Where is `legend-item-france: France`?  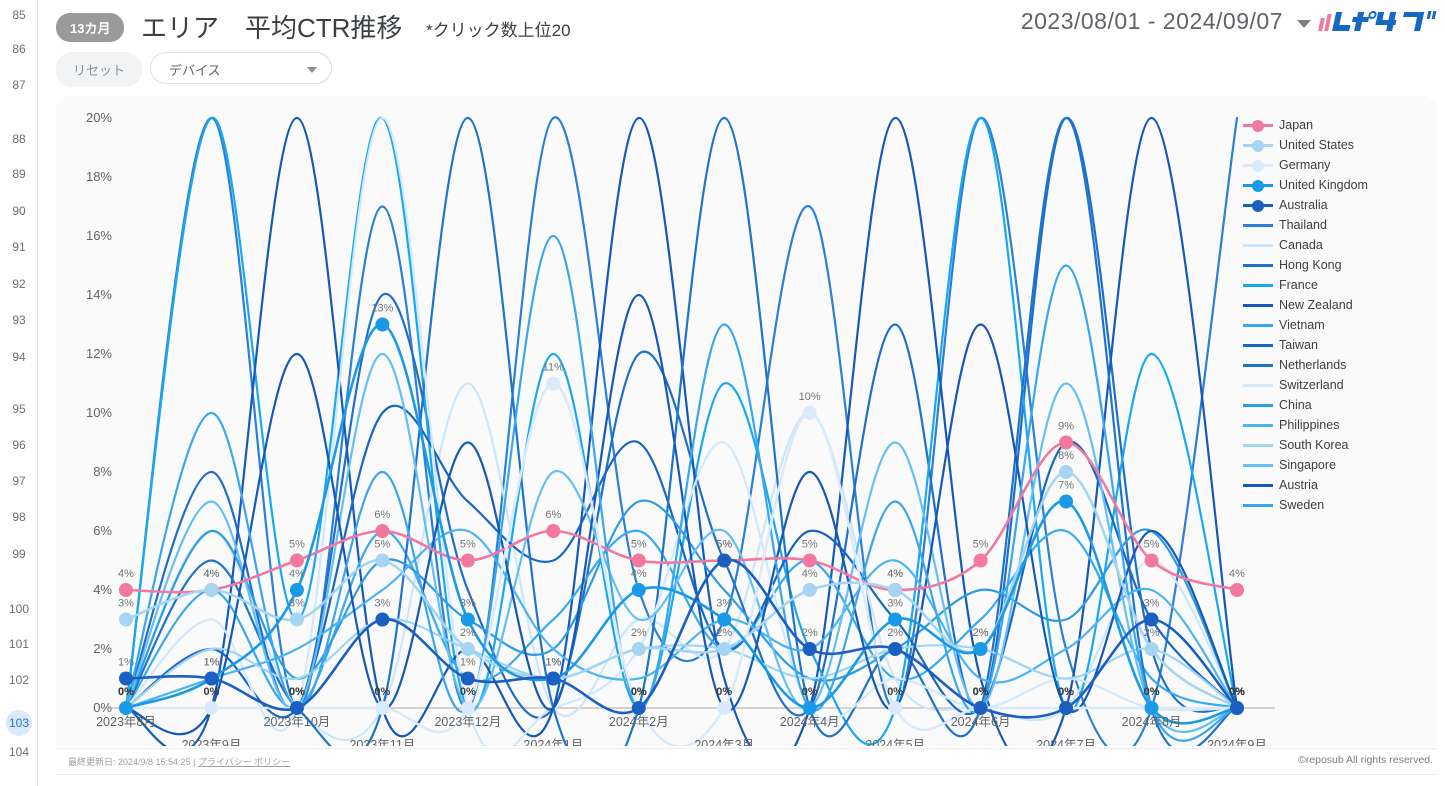 legend-item-france: France is located at coordinates (1341, 285).